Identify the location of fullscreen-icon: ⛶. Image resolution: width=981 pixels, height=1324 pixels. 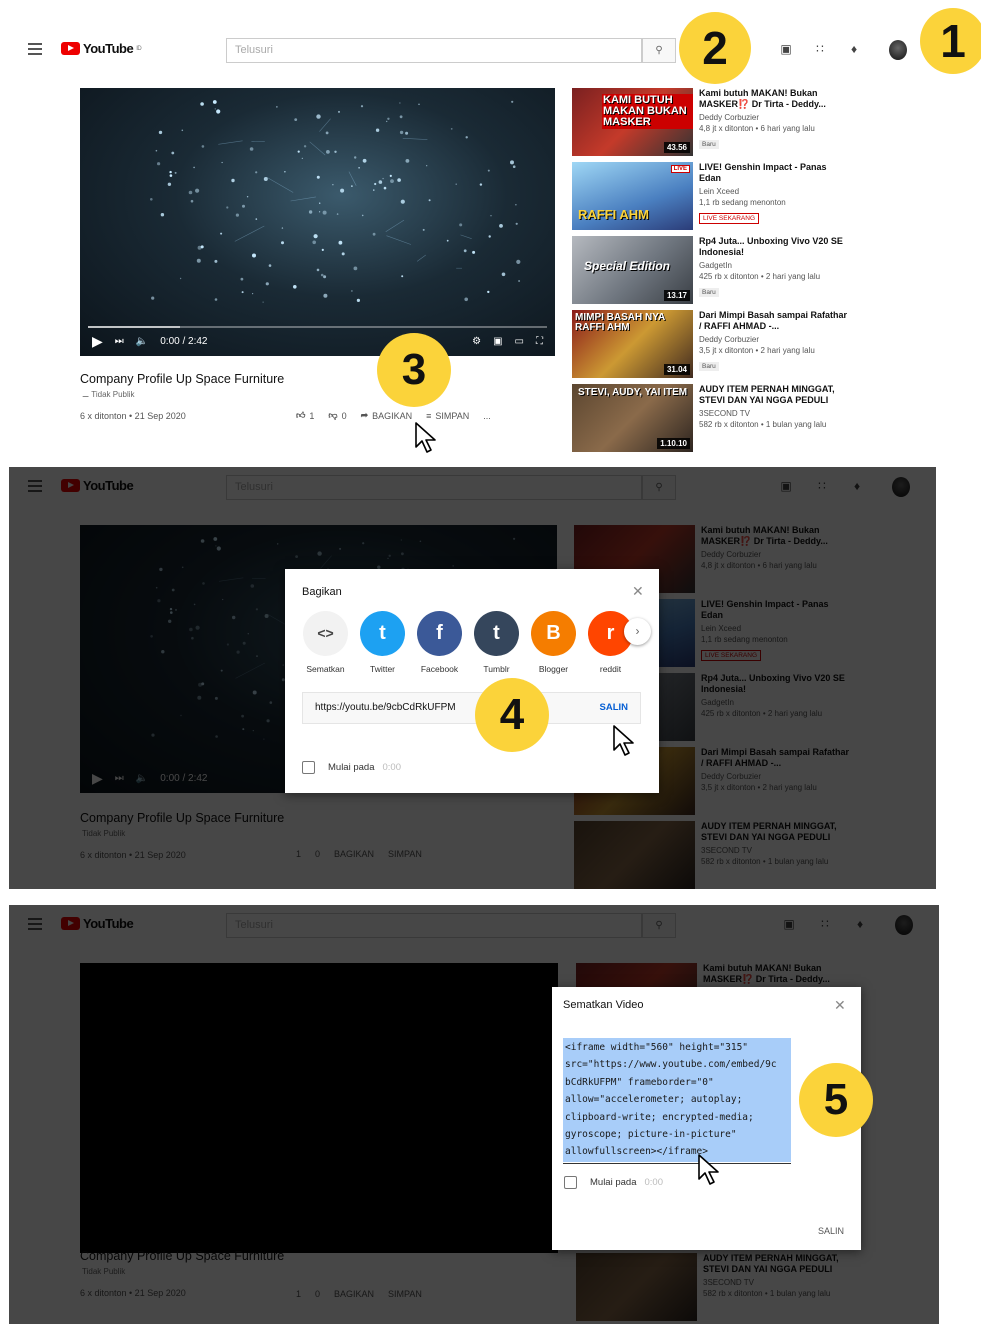
(539, 341).